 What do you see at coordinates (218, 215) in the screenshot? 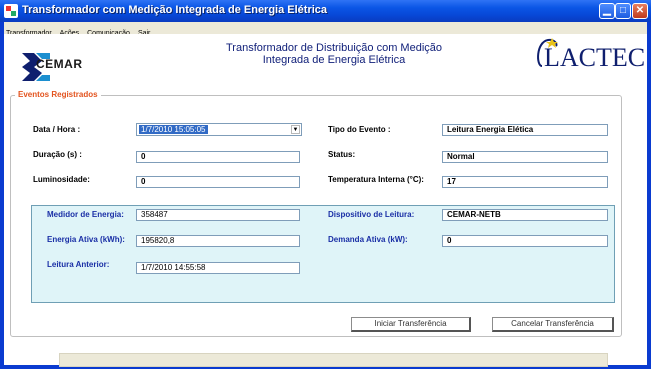
I see `meter-field: 358487` at bounding box center [218, 215].